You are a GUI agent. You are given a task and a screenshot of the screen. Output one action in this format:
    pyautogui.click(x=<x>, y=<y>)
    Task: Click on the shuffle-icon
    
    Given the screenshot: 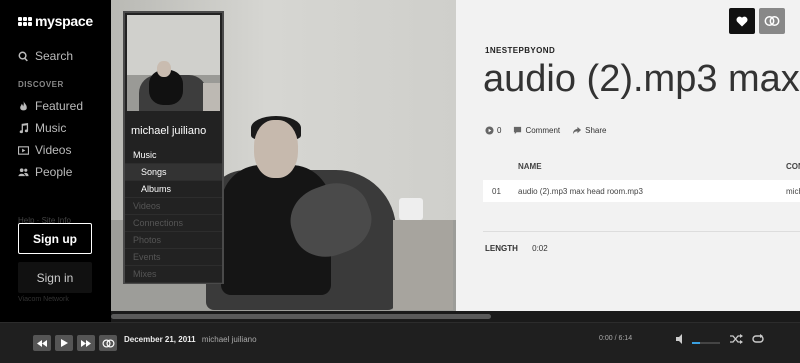 What is the action you would take?
    pyautogui.click(x=736, y=339)
    